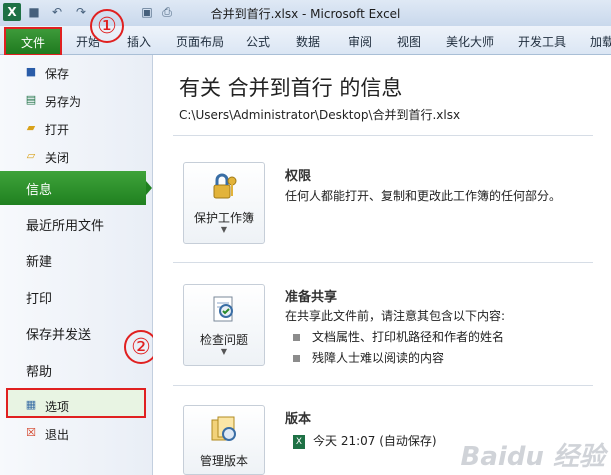 This screenshot has height=475, width=611. Describe the element at coordinates (223, 340) in the screenshot. I see `check-issues-label: 检查问题` at that location.